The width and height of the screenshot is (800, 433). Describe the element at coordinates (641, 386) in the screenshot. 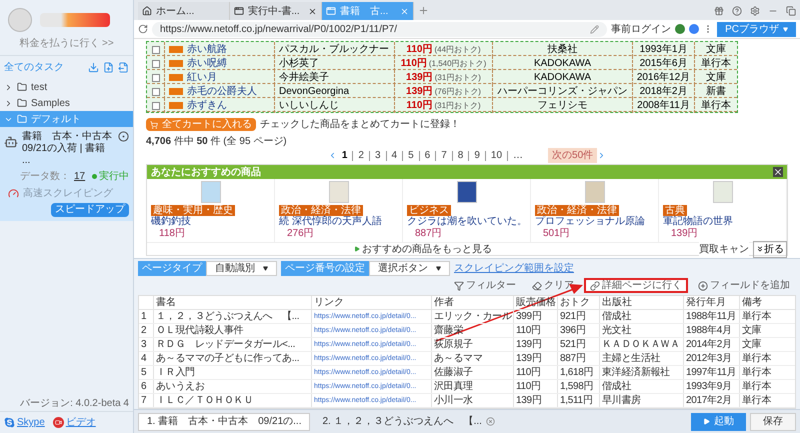

I see `table-cell: 偕成社` at that location.